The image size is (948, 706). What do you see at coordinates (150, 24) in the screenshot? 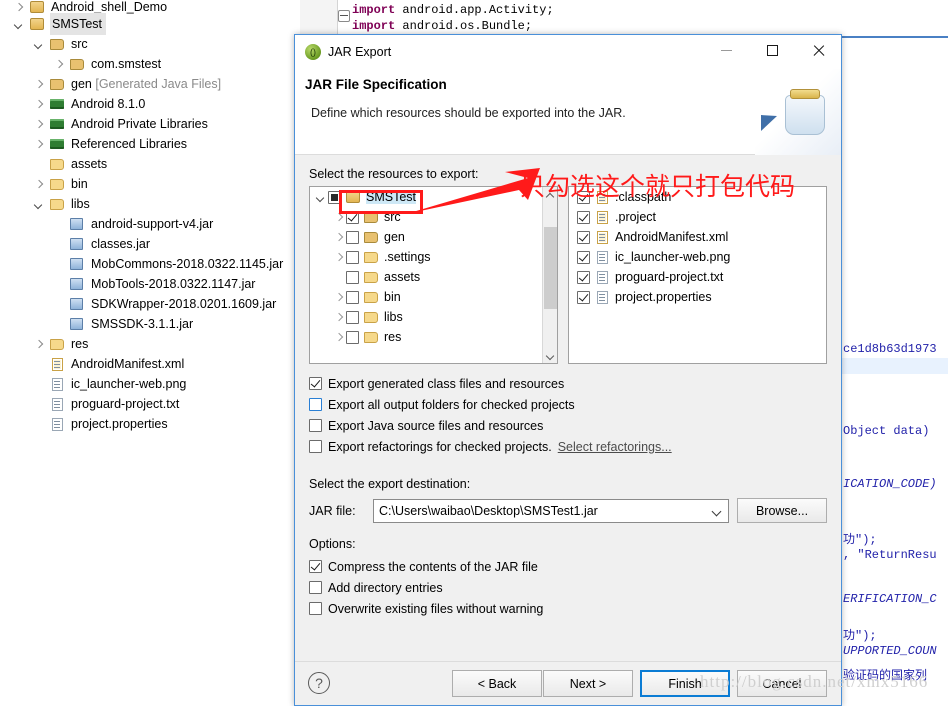
I see `explorer-row: SMSTest` at bounding box center [150, 24].